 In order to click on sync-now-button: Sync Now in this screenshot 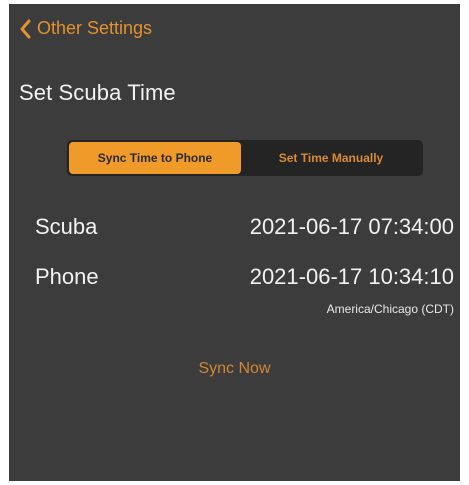, I will do `click(234, 369)`.